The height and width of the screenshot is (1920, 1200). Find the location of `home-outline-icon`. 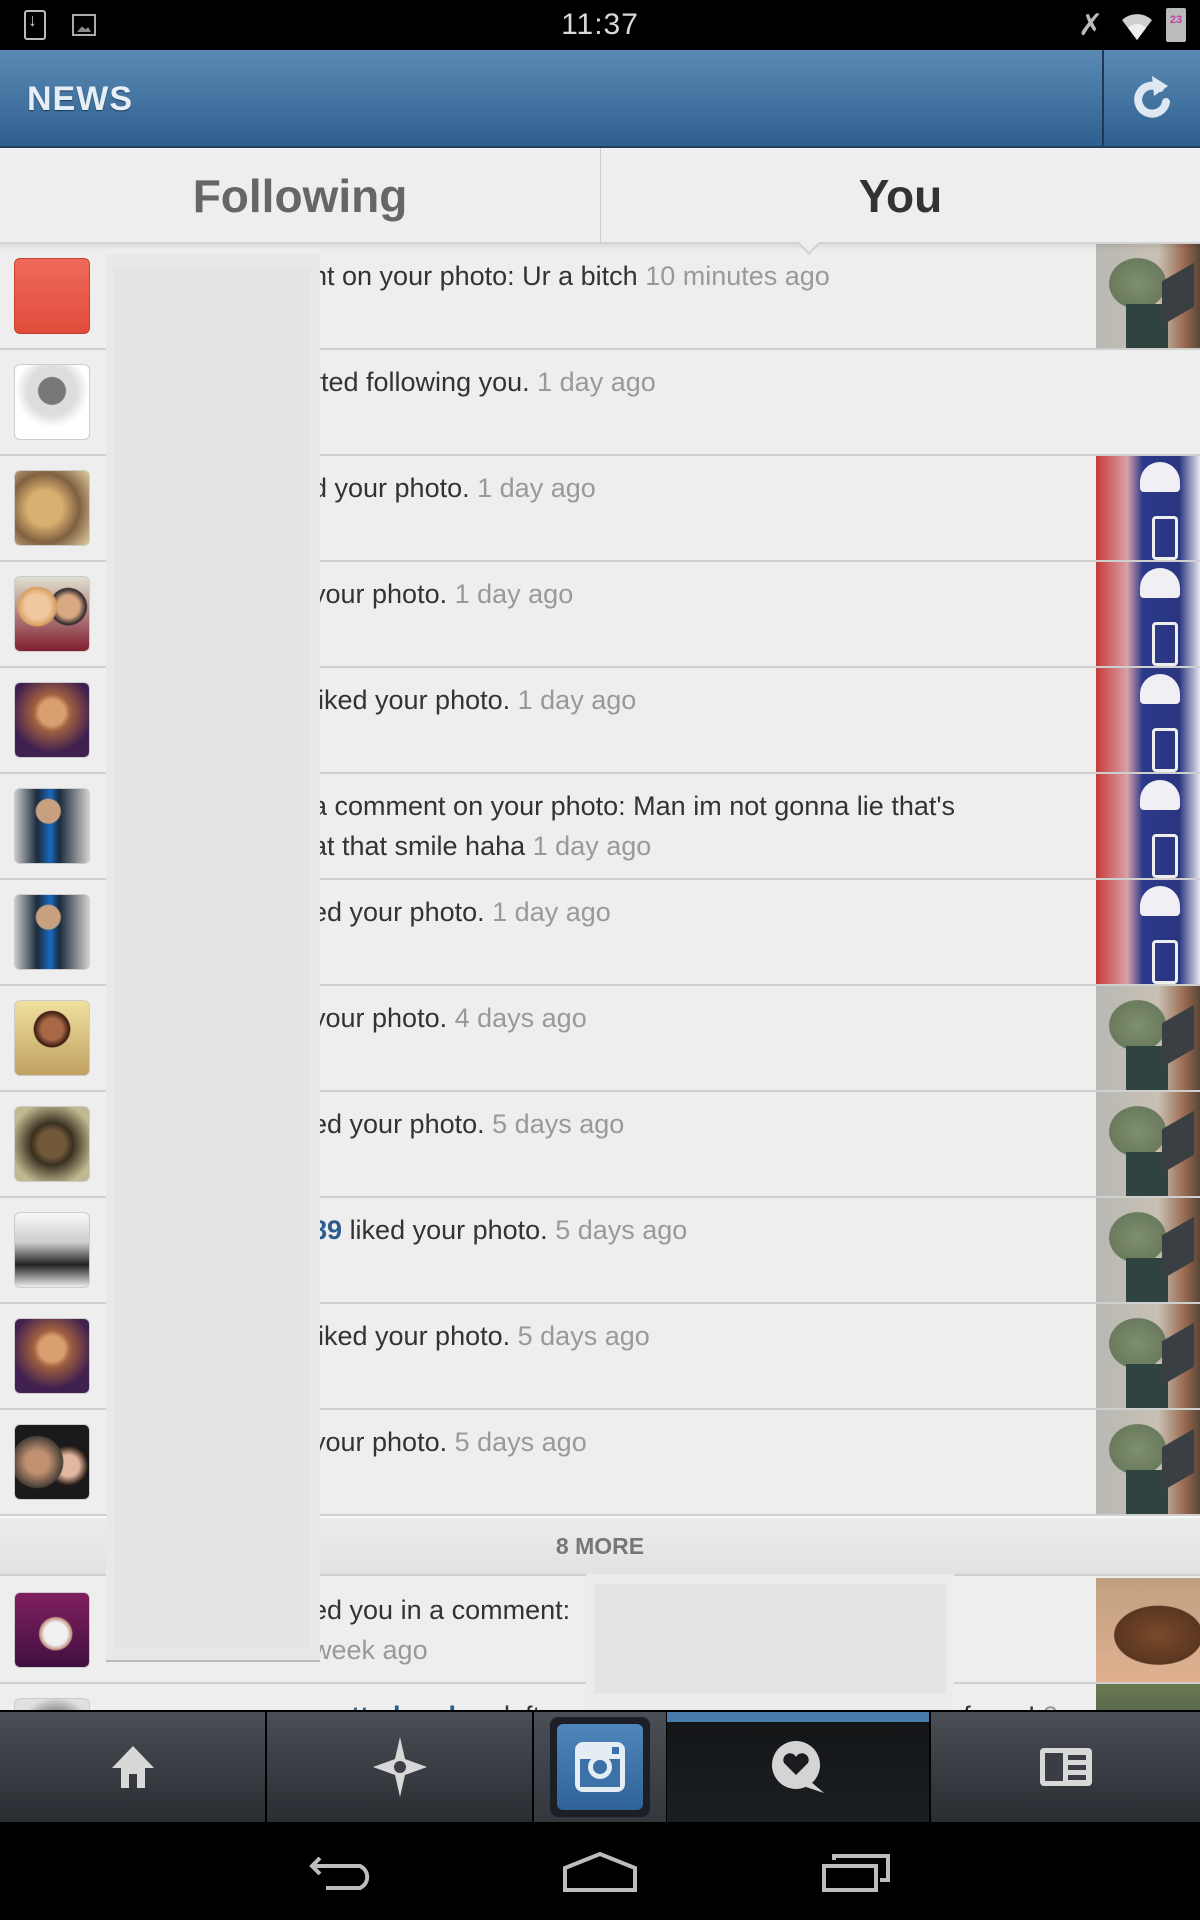

home-outline-icon is located at coordinates (600, 1872).